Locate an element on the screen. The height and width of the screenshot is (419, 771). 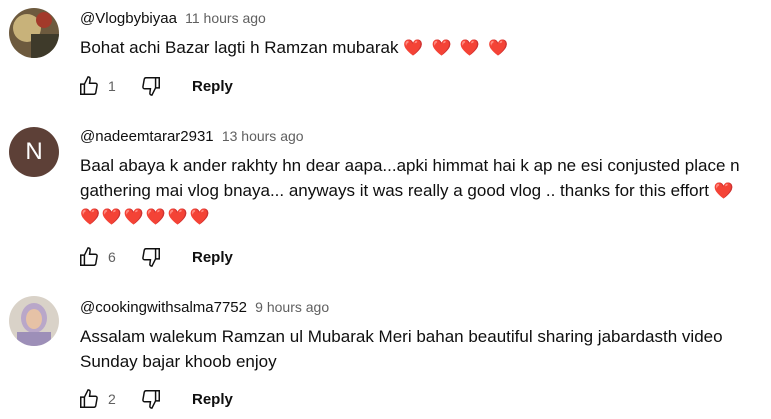
comment-actions: 2 Reply is located at coordinates (154, 399).